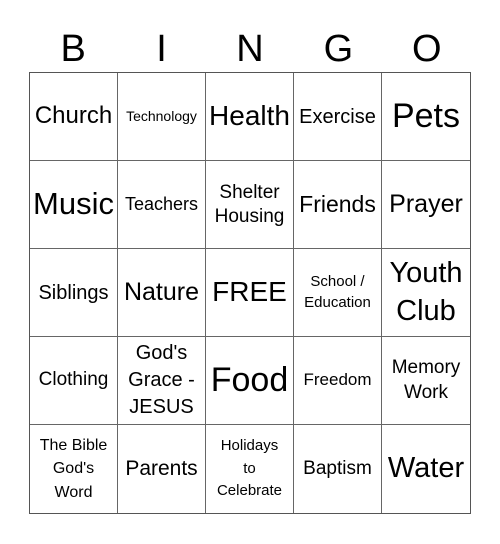 The width and height of the screenshot is (500, 544). What do you see at coordinates (426, 205) in the screenshot?
I see `bingo-cell: Prayer` at bounding box center [426, 205].